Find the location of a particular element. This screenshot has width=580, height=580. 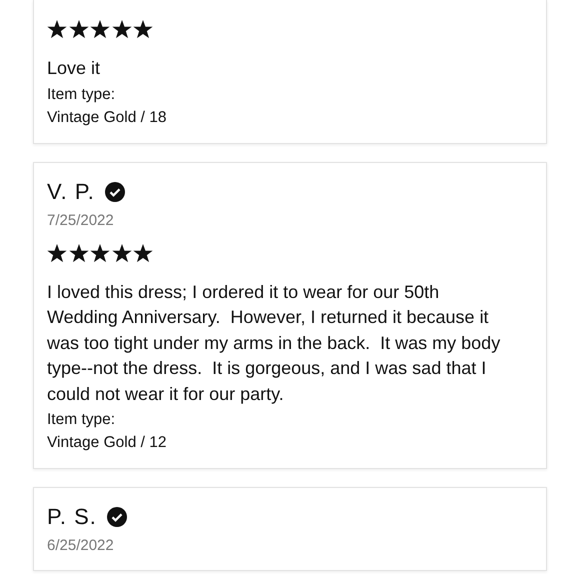

reviewer-name: V. P. is located at coordinates (71, 191).